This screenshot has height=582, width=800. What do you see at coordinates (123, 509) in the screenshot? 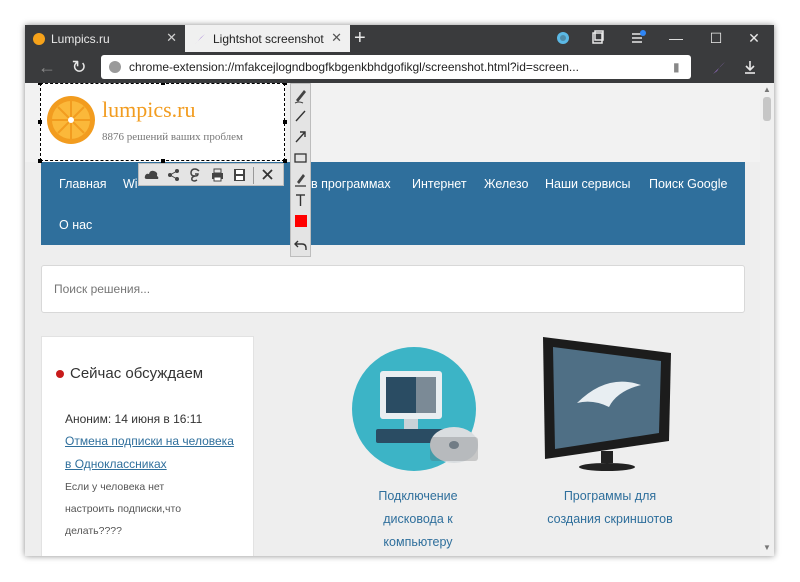
I see `comment-text: настроить подписки,что` at bounding box center [123, 509].